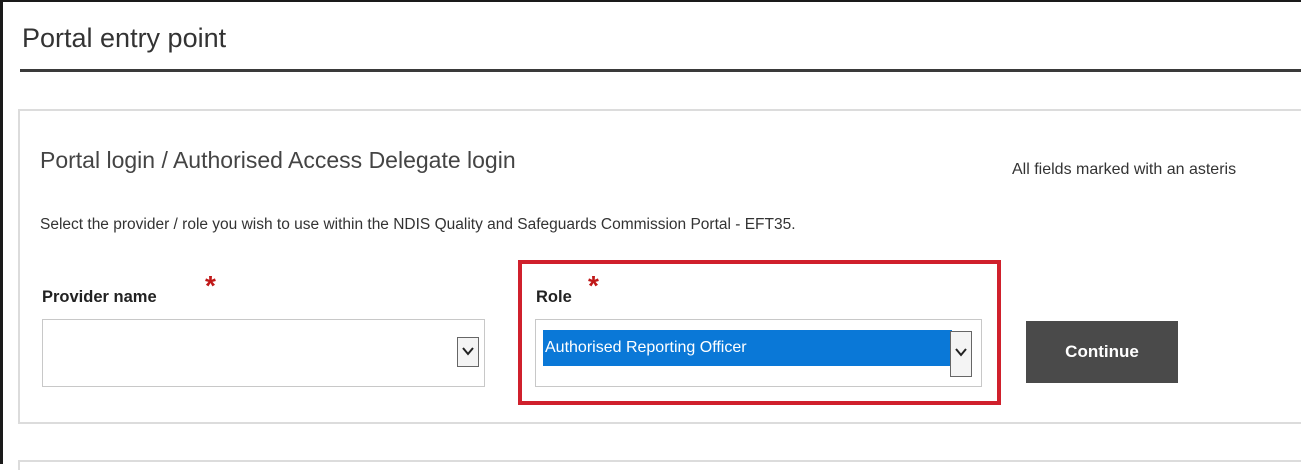  I want to click on page-title: Portal entry point, so click(124, 38).